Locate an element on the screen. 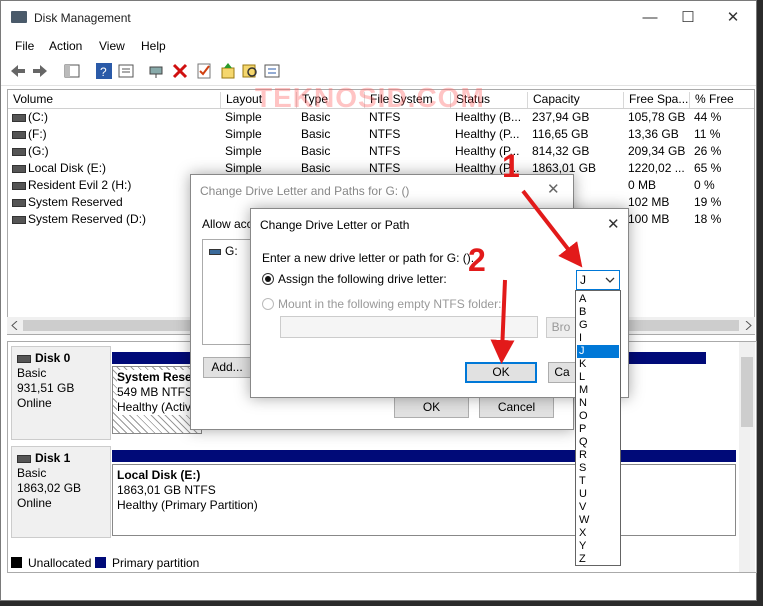  arrow-to-dropdown is located at coordinates (552, 228).